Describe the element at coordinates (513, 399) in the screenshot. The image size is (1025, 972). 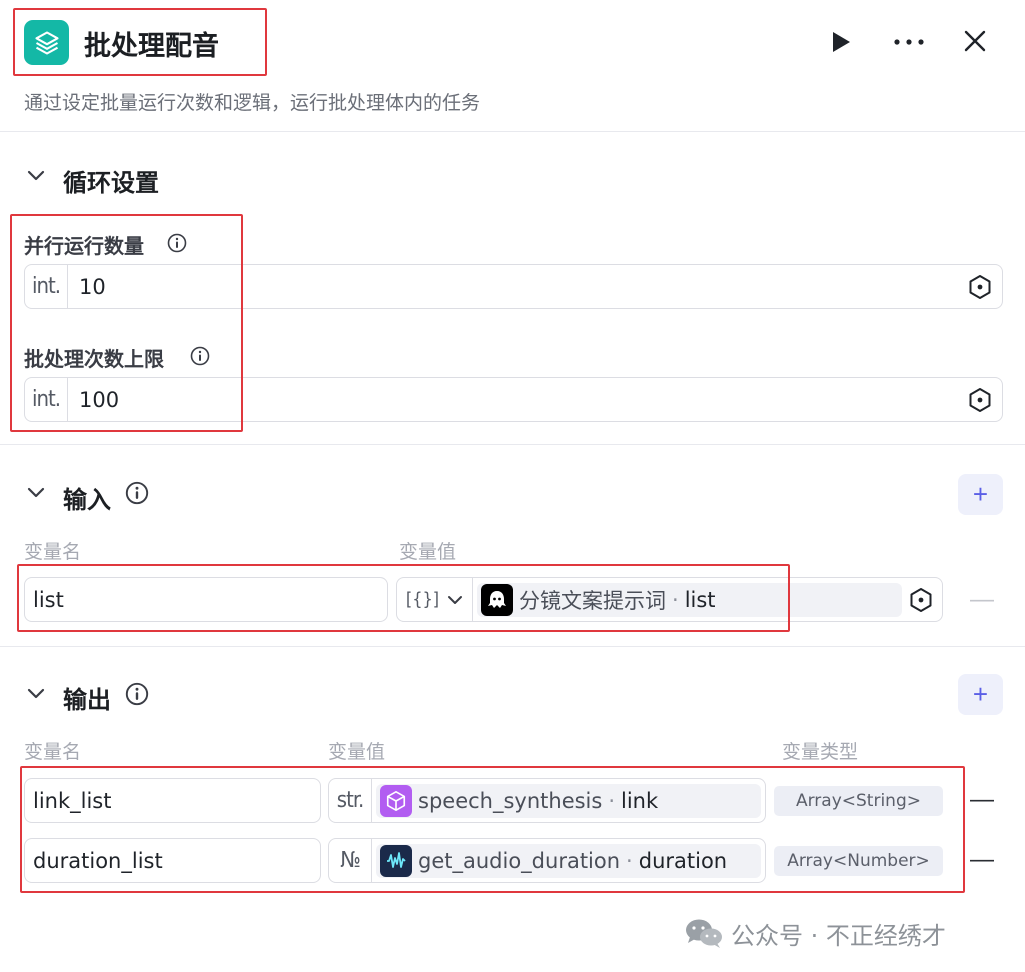
I see `limit-input: int. 100` at that location.